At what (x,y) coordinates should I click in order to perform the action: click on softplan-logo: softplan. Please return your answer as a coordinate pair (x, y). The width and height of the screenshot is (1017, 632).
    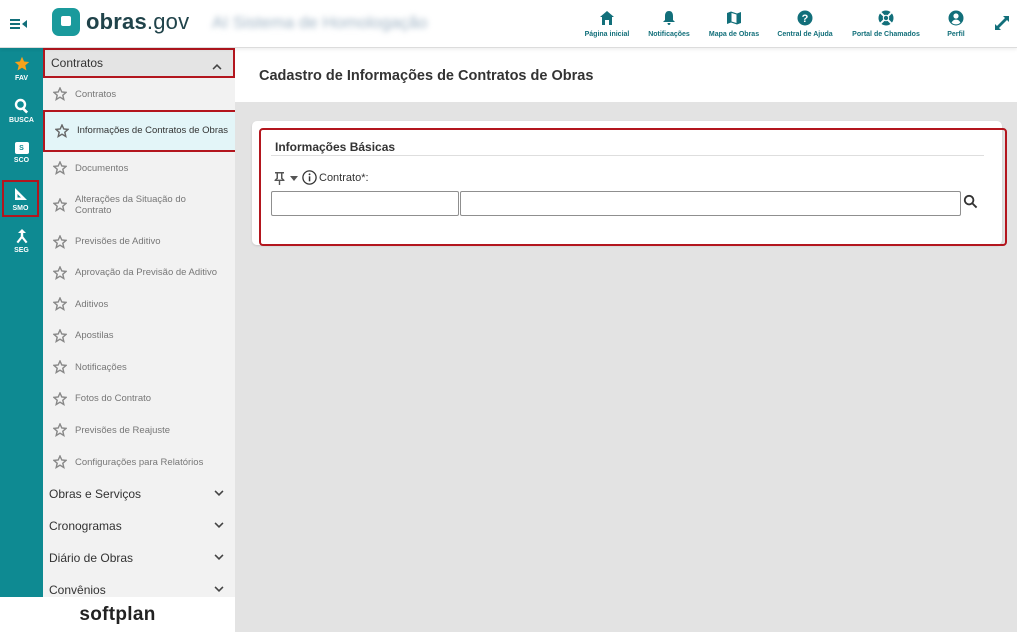
    Looking at the image, I should click on (117, 614).